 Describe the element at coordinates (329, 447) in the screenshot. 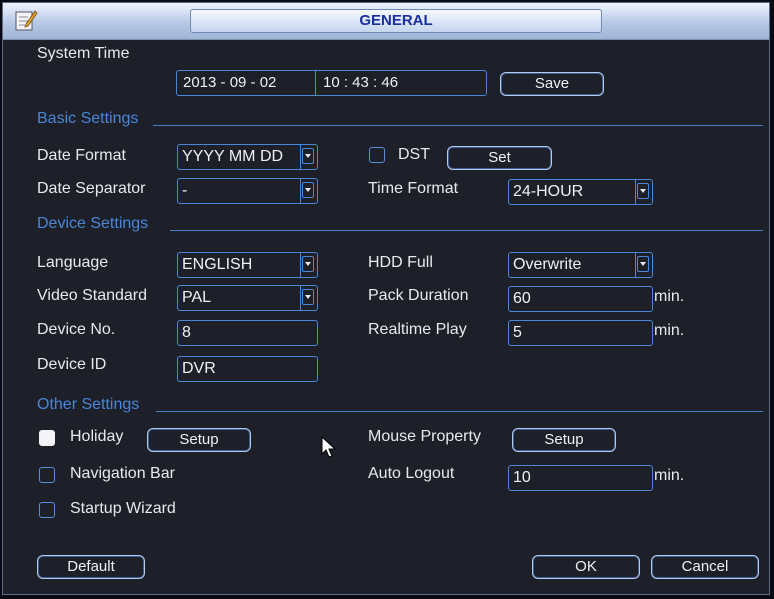

I see `mouse-pointer-icon` at that location.